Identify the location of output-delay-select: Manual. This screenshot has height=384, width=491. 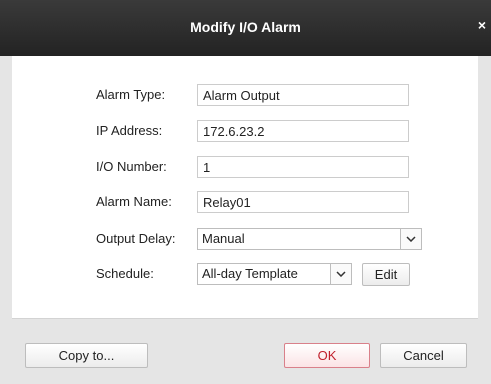
(309, 239).